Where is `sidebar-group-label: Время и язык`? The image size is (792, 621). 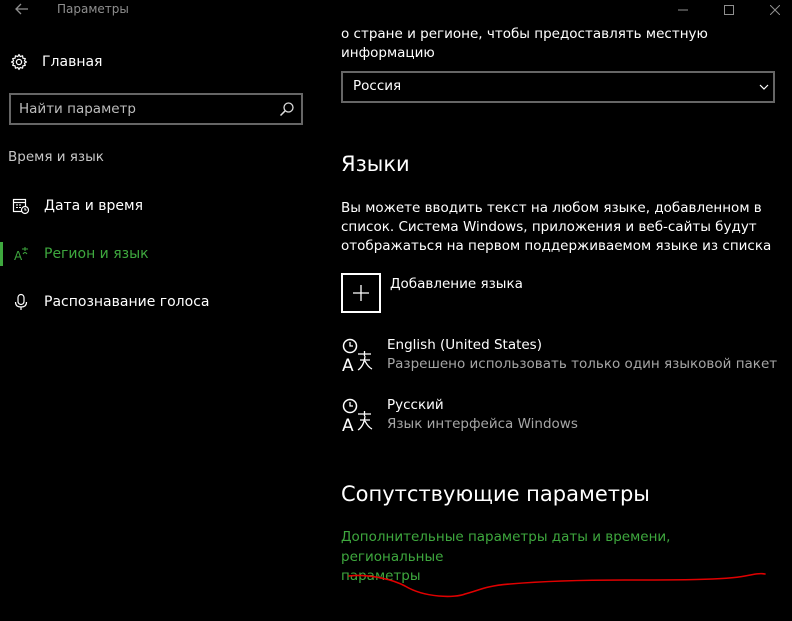 sidebar-group-label: Время и язык is located at coordinates (56, 157).